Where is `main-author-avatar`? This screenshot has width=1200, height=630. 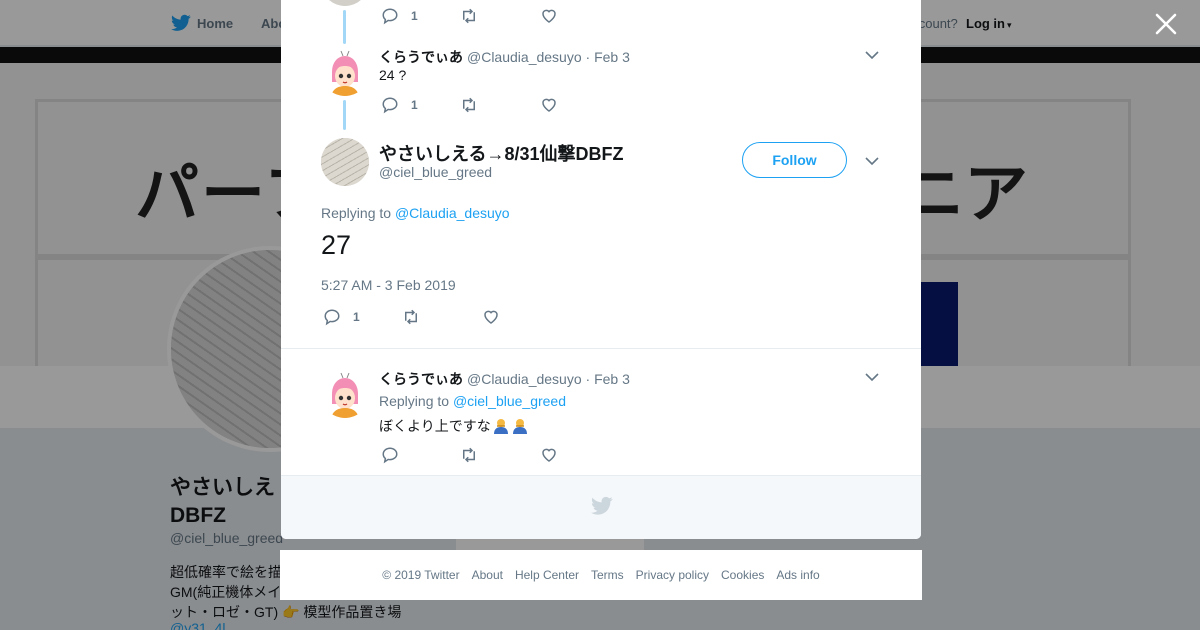
main-author-avatar is located at coordinates (345, 162).